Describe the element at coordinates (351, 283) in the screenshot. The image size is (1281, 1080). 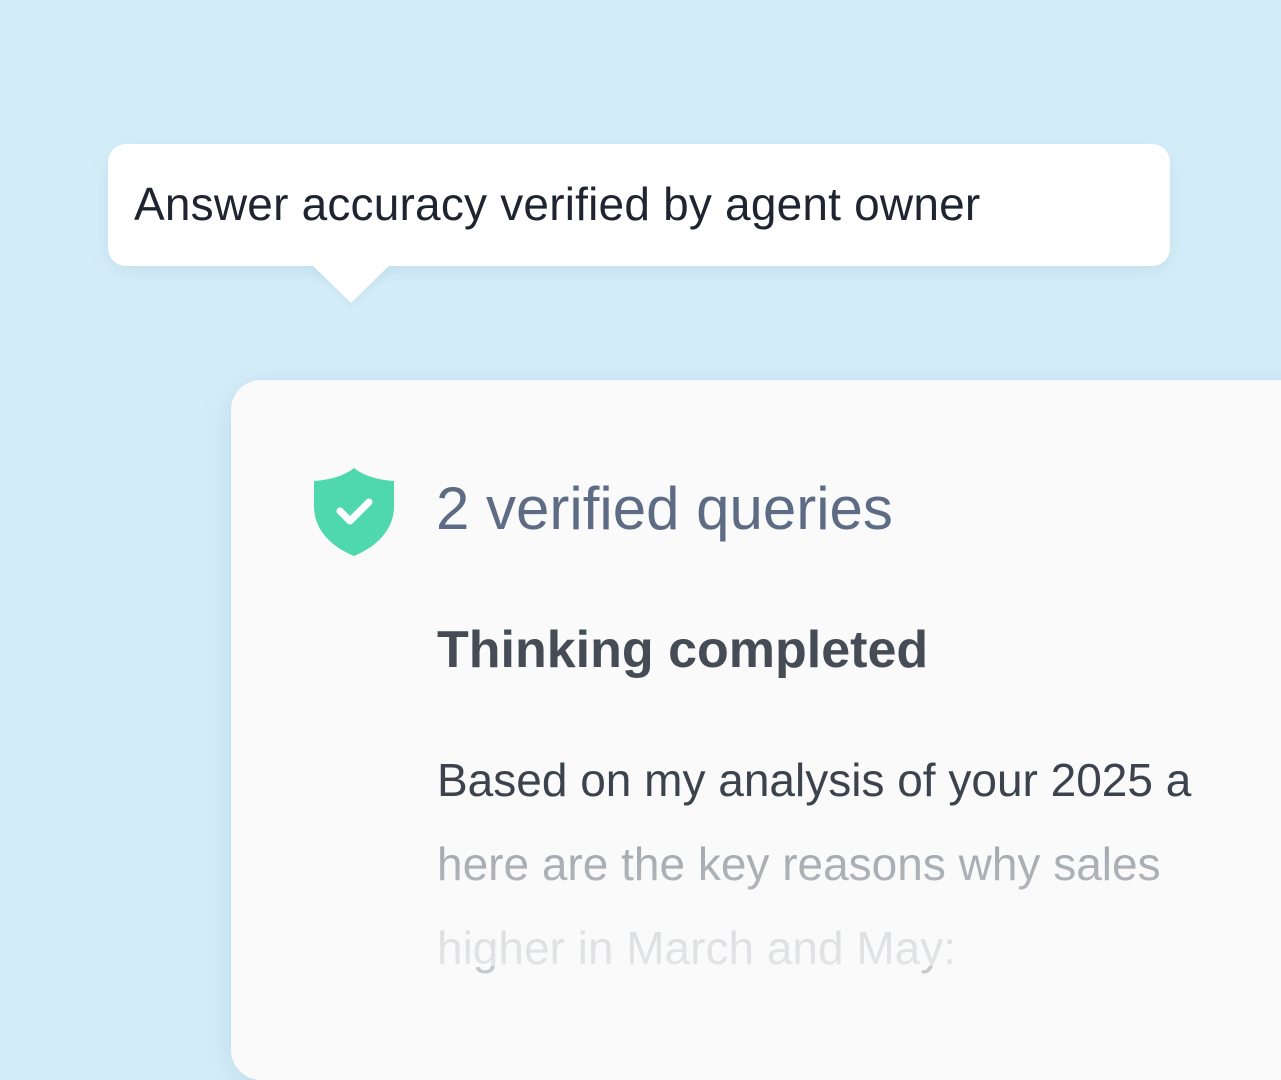
I see `tooltip-arrow` at that location.